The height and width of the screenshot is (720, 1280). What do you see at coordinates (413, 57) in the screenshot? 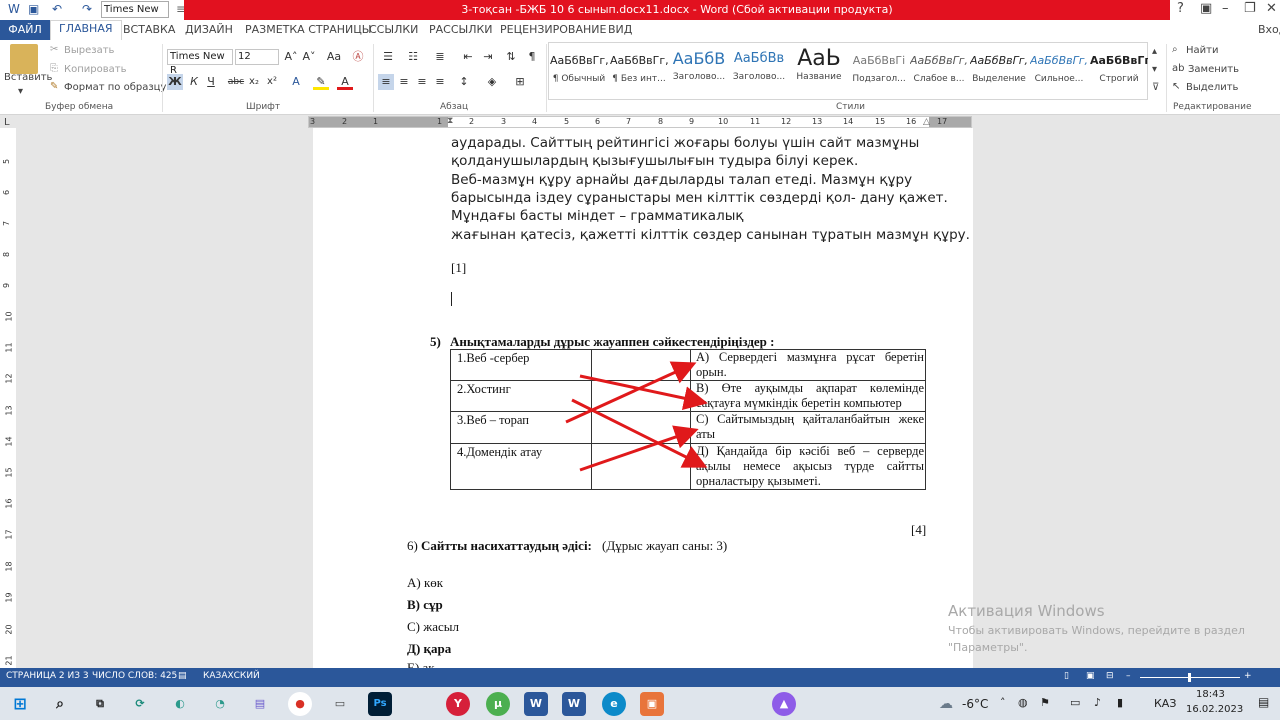
I see `numbering-icon: ☷` at bounding box center [413, 57].